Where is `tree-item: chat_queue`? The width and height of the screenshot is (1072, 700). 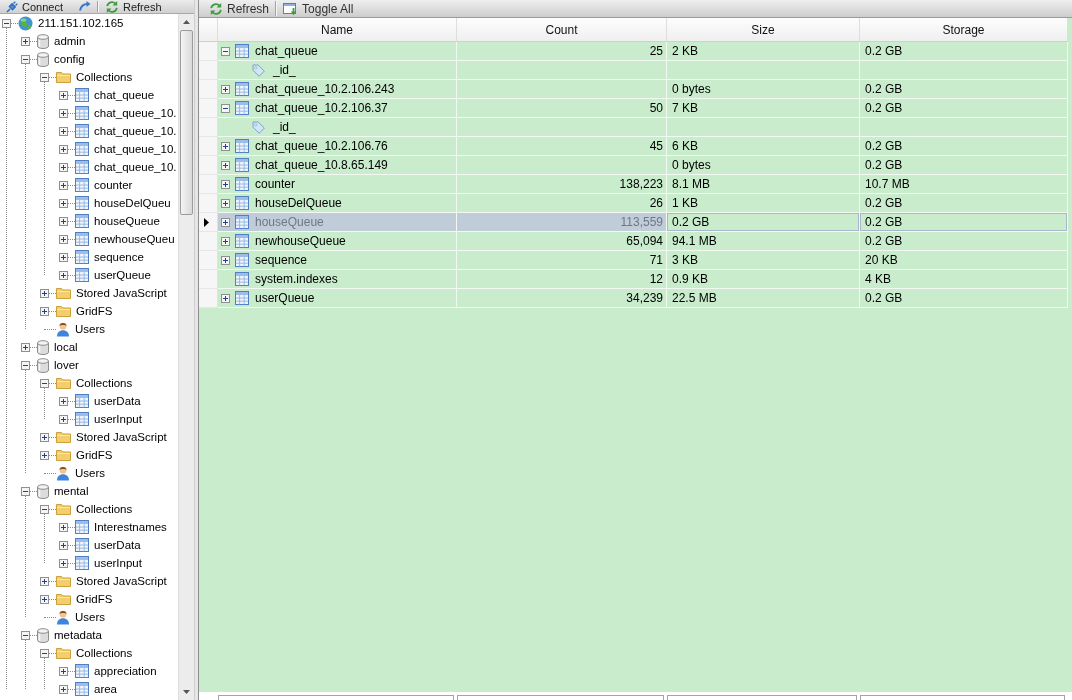 tree-item: chat_queue is located at coordinates (124, 95).